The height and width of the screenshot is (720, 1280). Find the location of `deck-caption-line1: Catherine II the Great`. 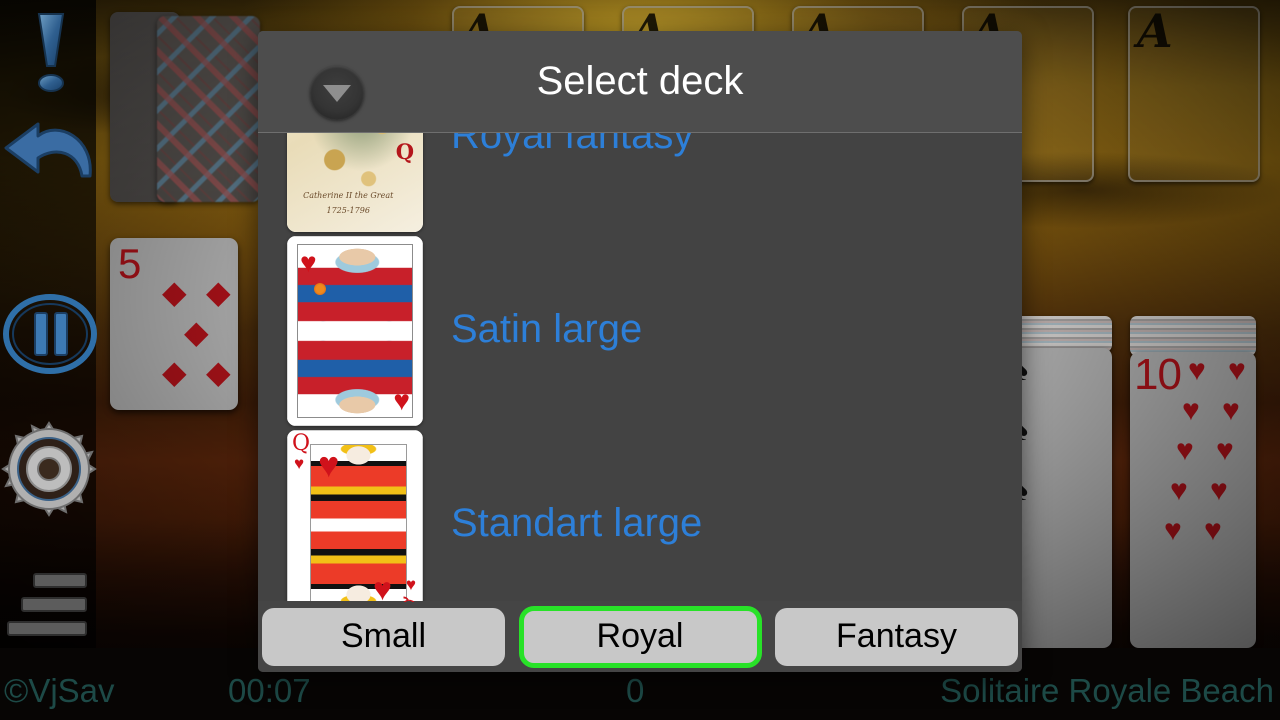

deck-caption-line1: Catherine II the Great is located at coordinates (348, 195).